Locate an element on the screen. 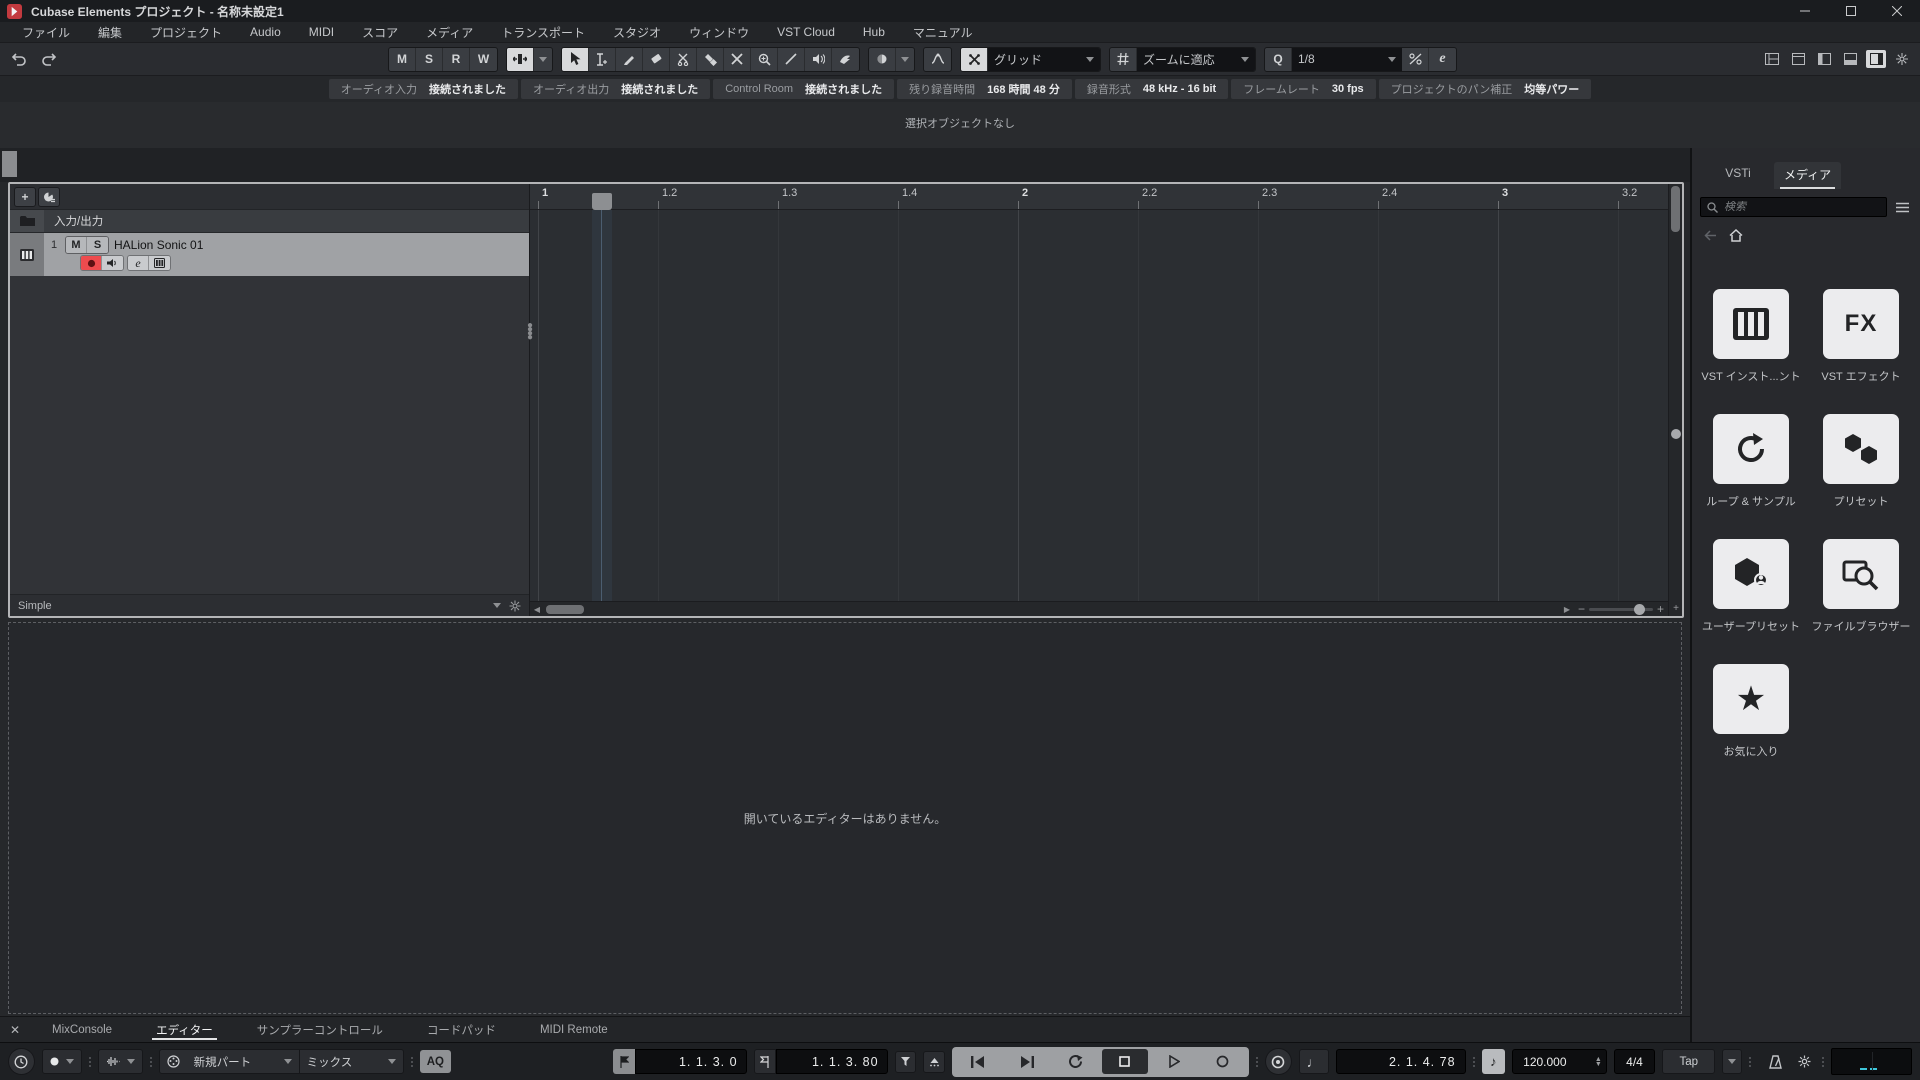 This screenshot has height=1080, width=1920. io-channels-row: 入力/出力 is located at coordinates (269, 221).